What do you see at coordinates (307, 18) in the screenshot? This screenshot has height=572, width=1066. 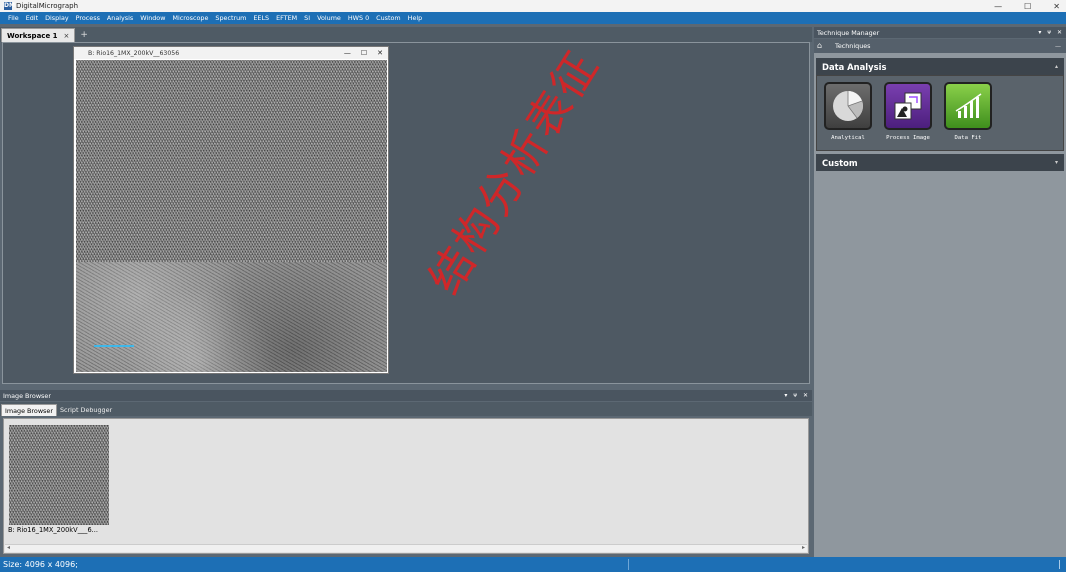 I see `menu-si: SI` at bounding box center [307, 18].